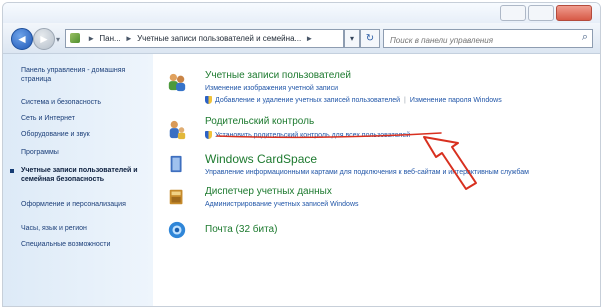  Describe the element at coordinates (352, 38) in the screenshot. I see `address-dropdown-button: ▾` at that location.